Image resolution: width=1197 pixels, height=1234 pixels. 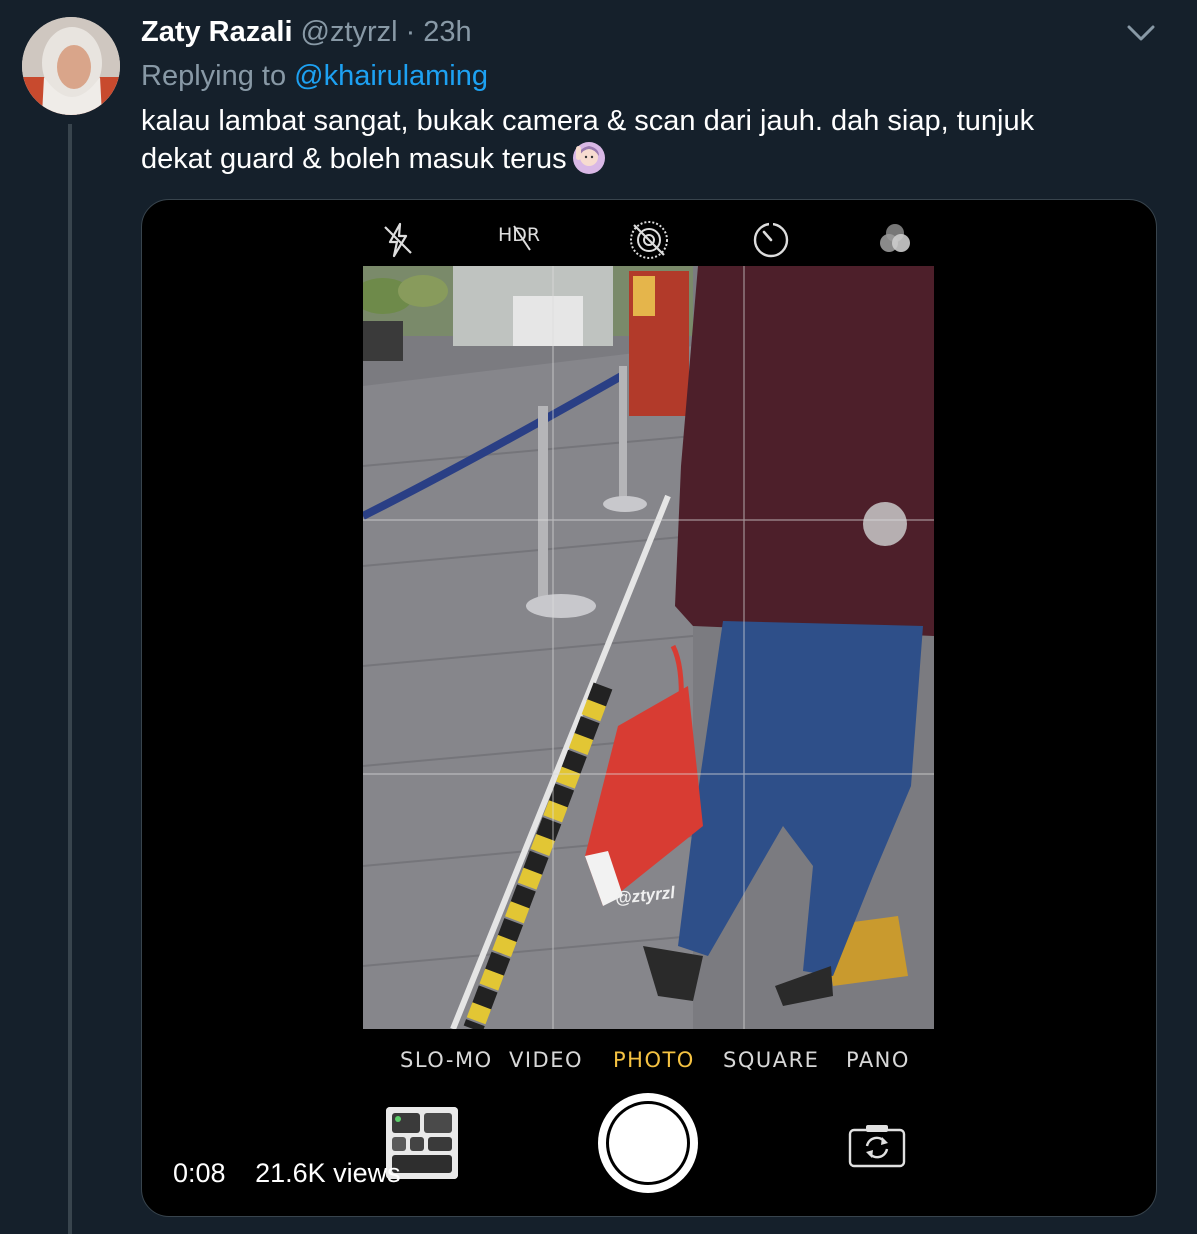 I want to click on video-meta: 0:08 21.6K views, so click(x=298, y=1173).